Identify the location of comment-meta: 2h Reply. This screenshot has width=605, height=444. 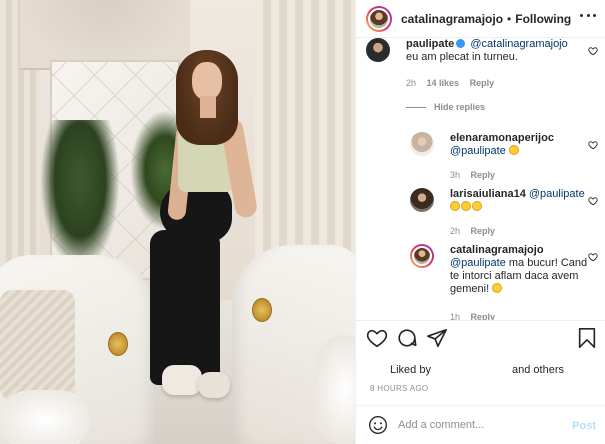
(476, 231).